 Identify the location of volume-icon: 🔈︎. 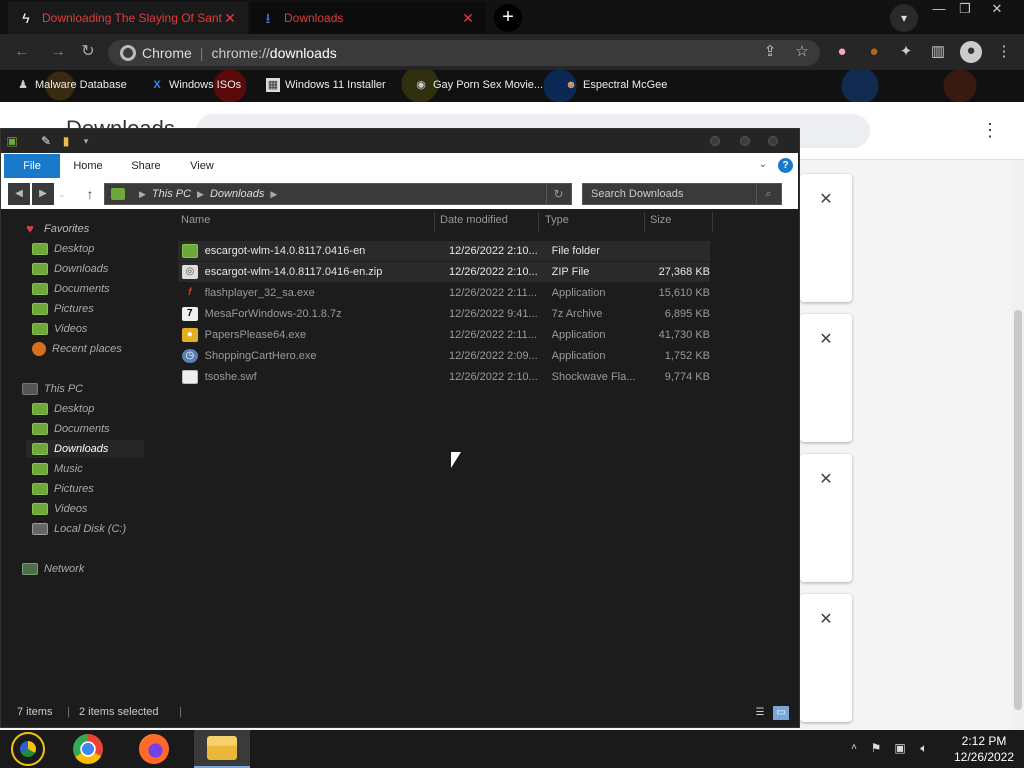
(924, 748).